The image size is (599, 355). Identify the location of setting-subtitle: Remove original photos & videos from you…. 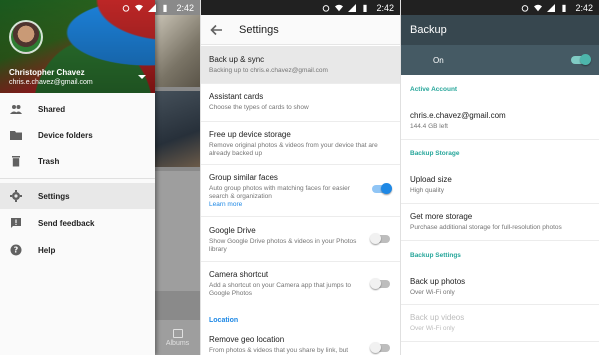
(293, 149).